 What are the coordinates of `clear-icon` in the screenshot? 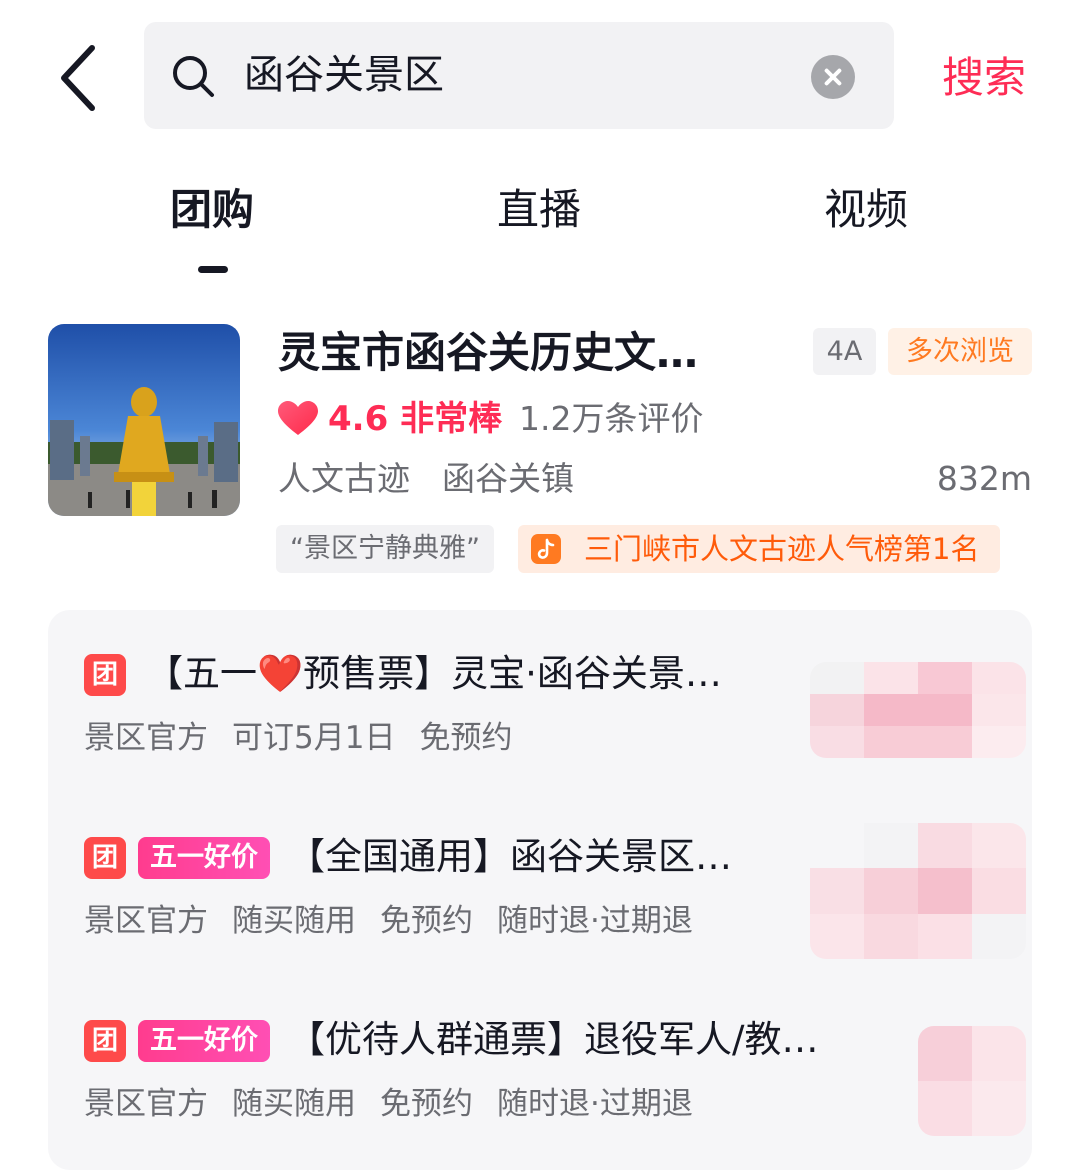 It's located at (833, 77).